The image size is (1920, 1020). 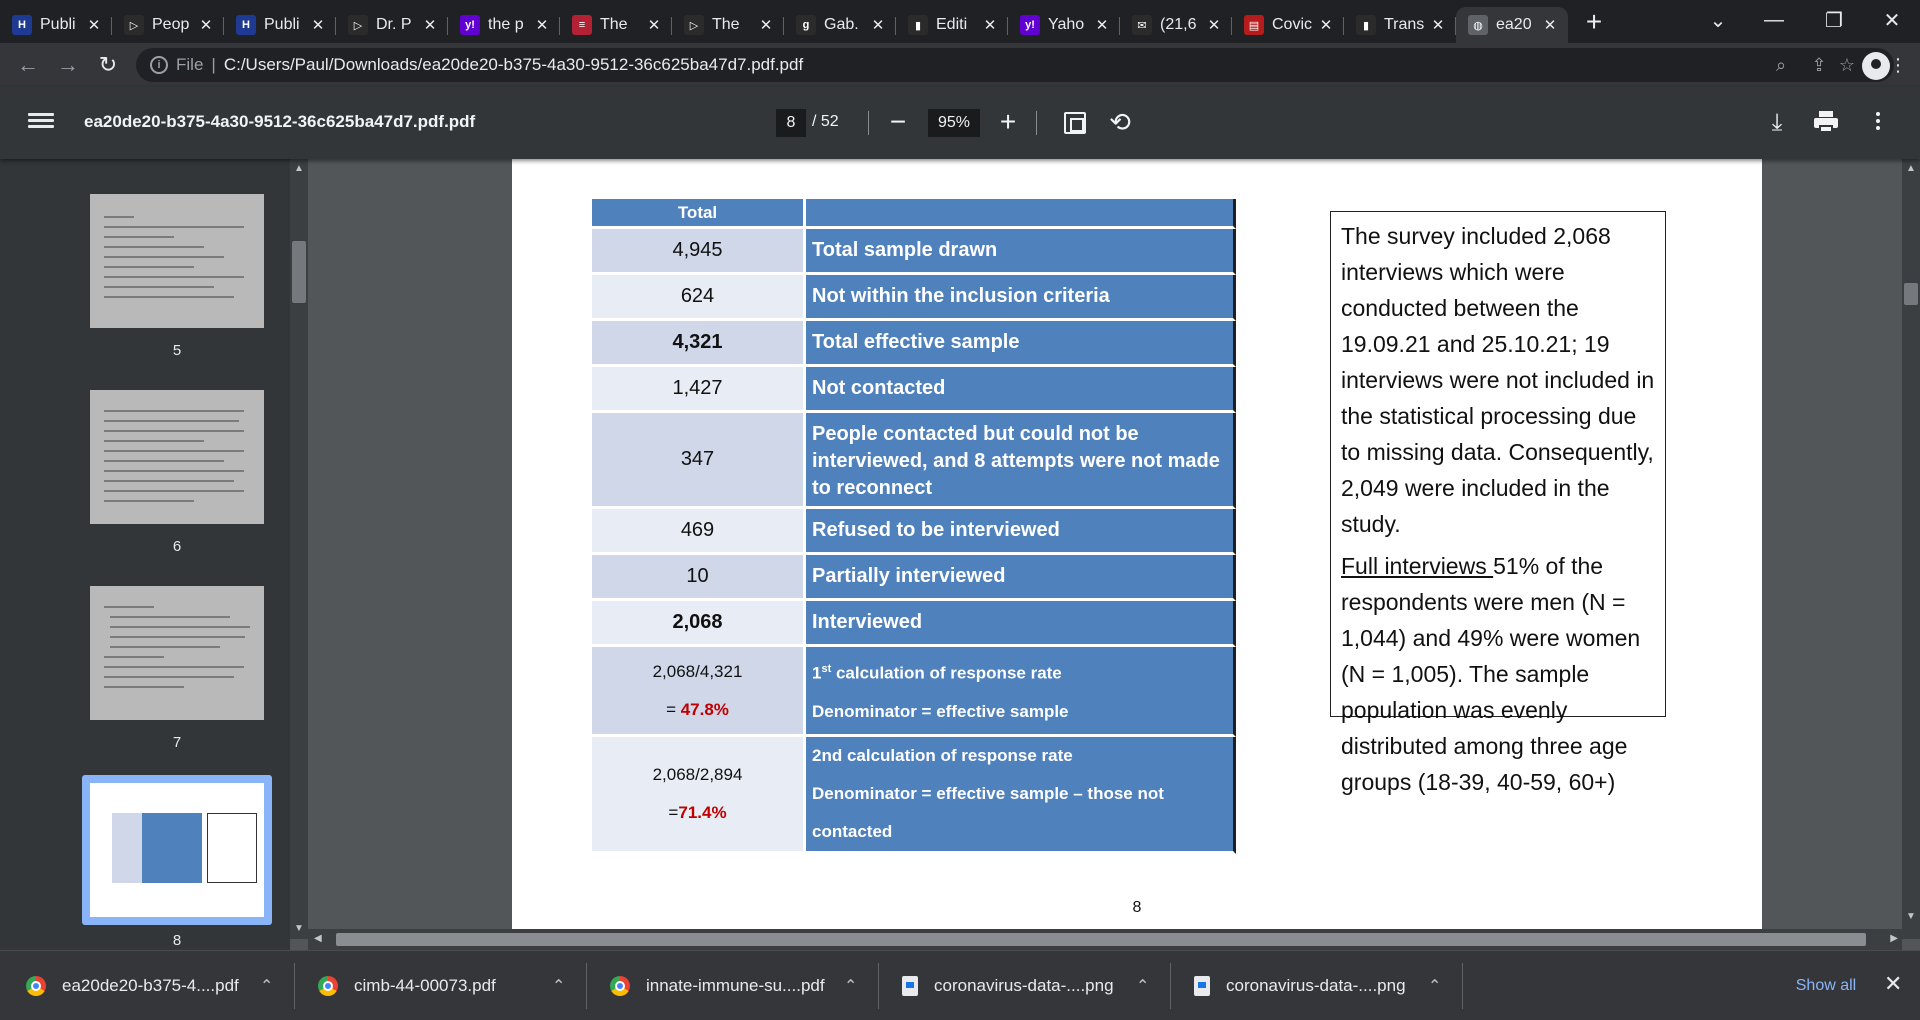 I want to click on zoom-out-button: −, so click(x=898, y=122).